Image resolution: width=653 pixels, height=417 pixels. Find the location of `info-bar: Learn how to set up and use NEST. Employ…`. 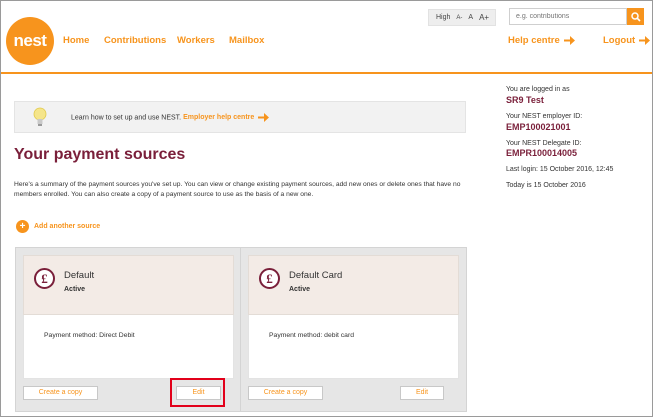

info-bar: Learn how to set up and use NEST. Employ… is located at coordinates (240, 117).